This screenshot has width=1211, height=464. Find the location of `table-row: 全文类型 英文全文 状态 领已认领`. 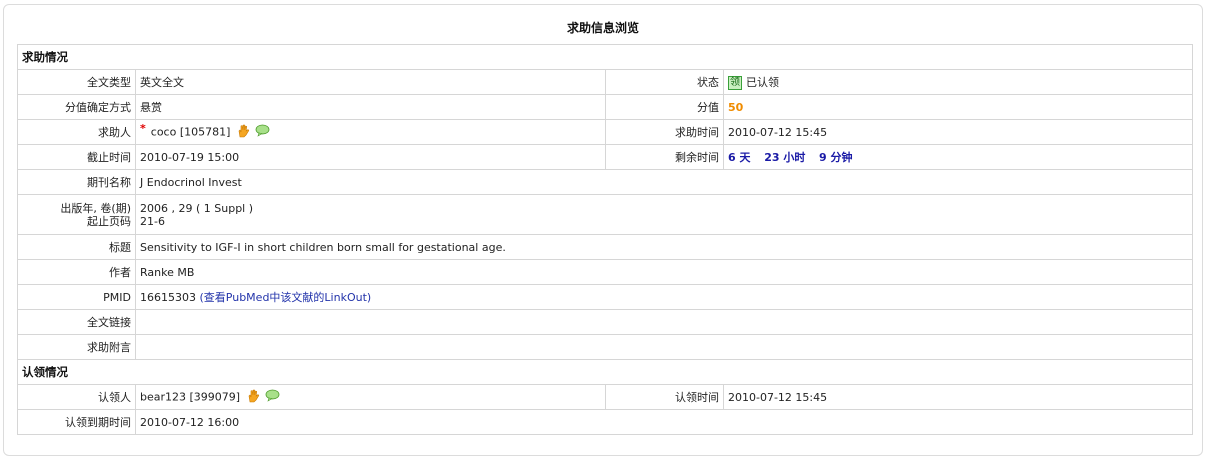

table-row: 全文类型 英文全文 状态 领已认领 is located at coordinates (605, 82).